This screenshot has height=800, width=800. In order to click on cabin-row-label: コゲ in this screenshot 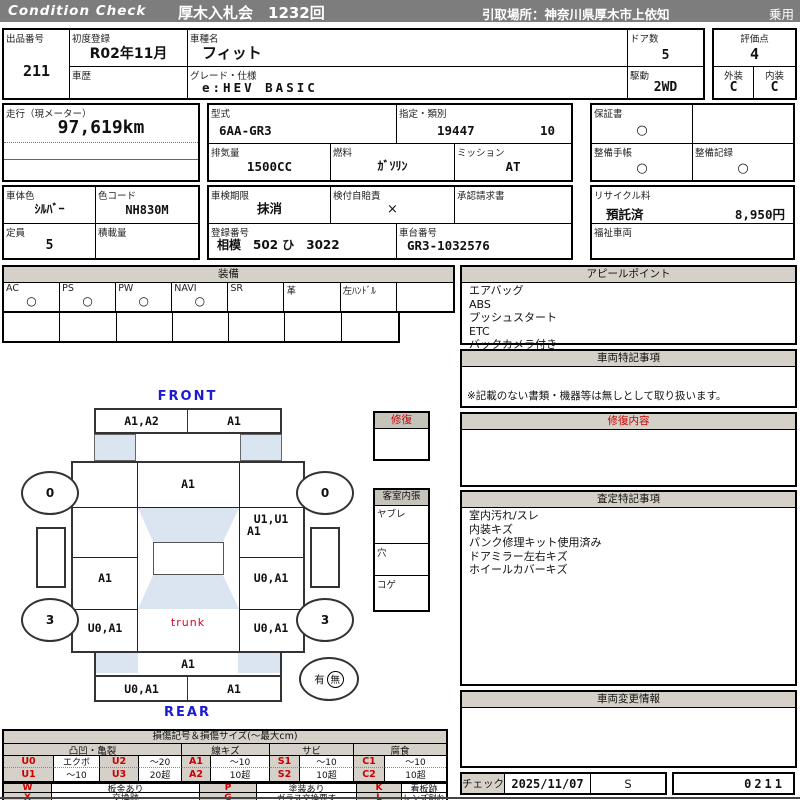, I will do `click(387, 585)`.